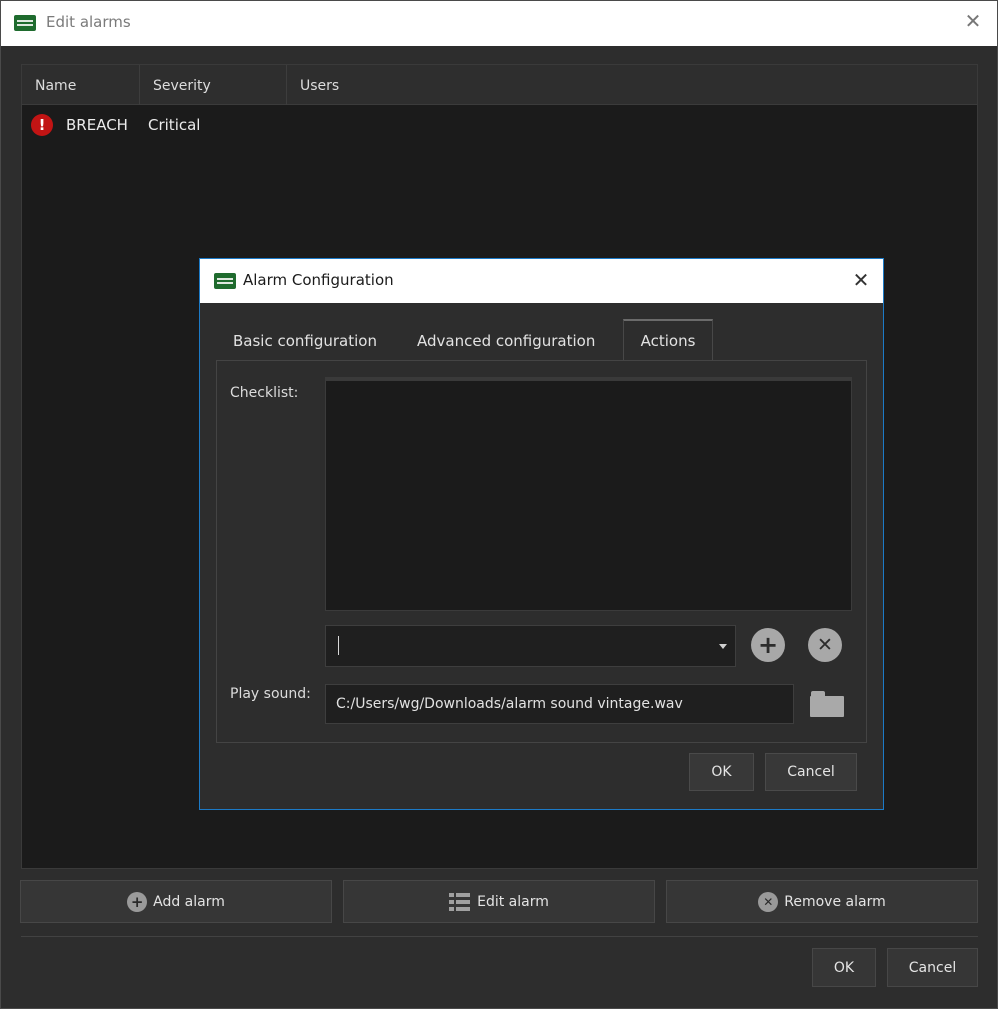 The height and width of the screenshot is (1009, 998). Describe the element at coordinates (827, 704) in the screenshot. I see `folder-icon` at that location.